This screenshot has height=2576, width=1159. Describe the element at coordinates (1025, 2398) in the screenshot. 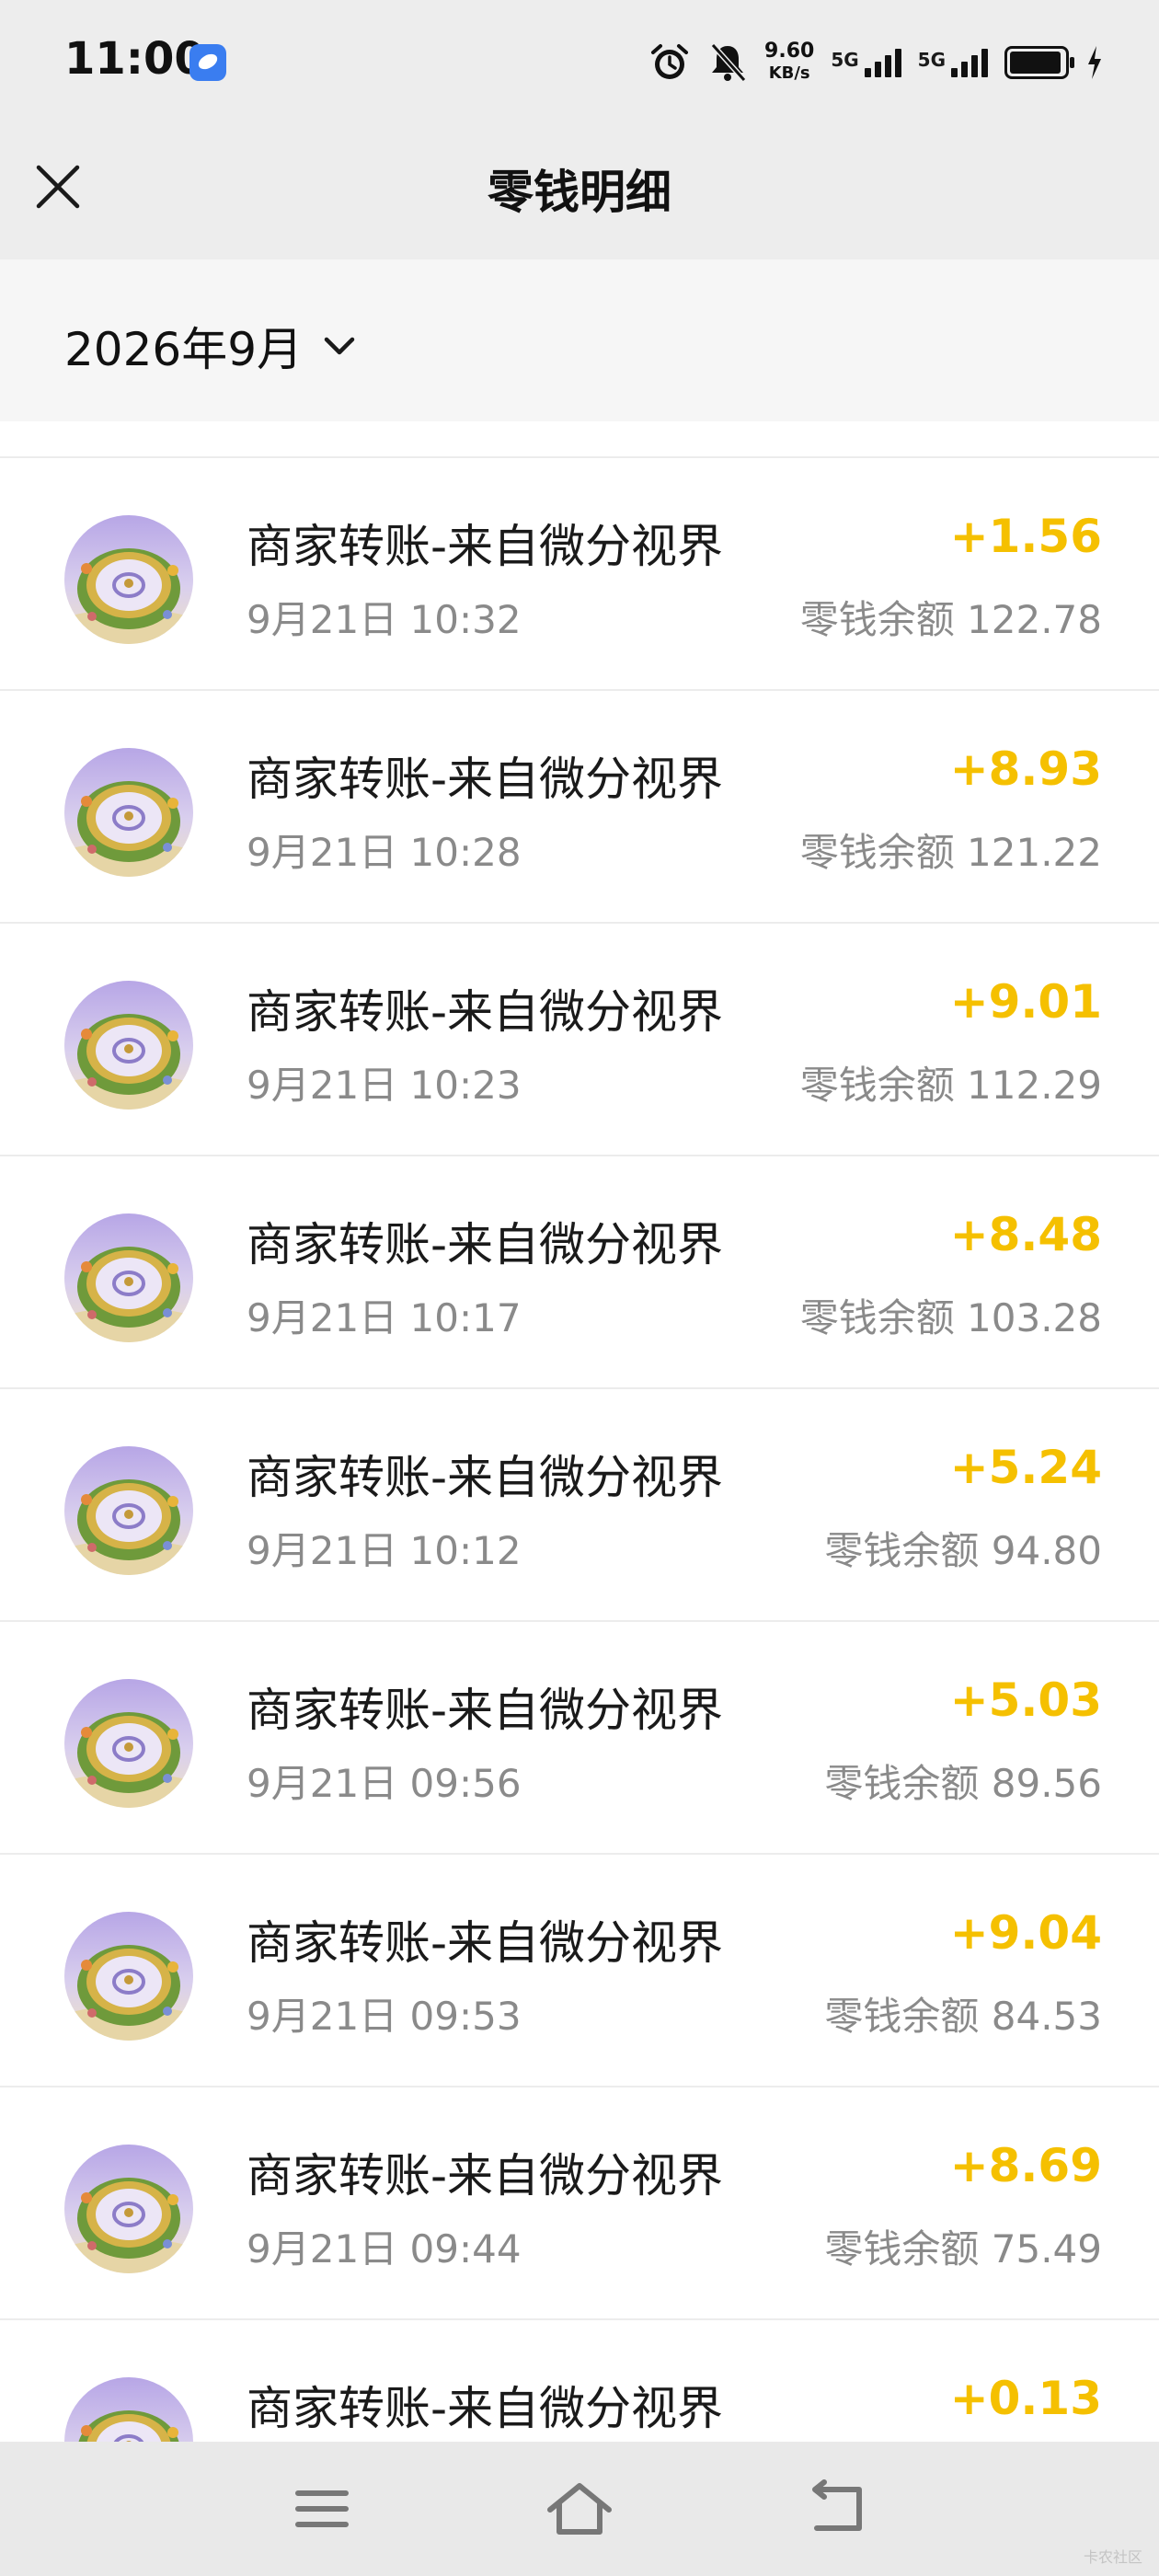

I see `transaction-amount: +0.13` at that location.